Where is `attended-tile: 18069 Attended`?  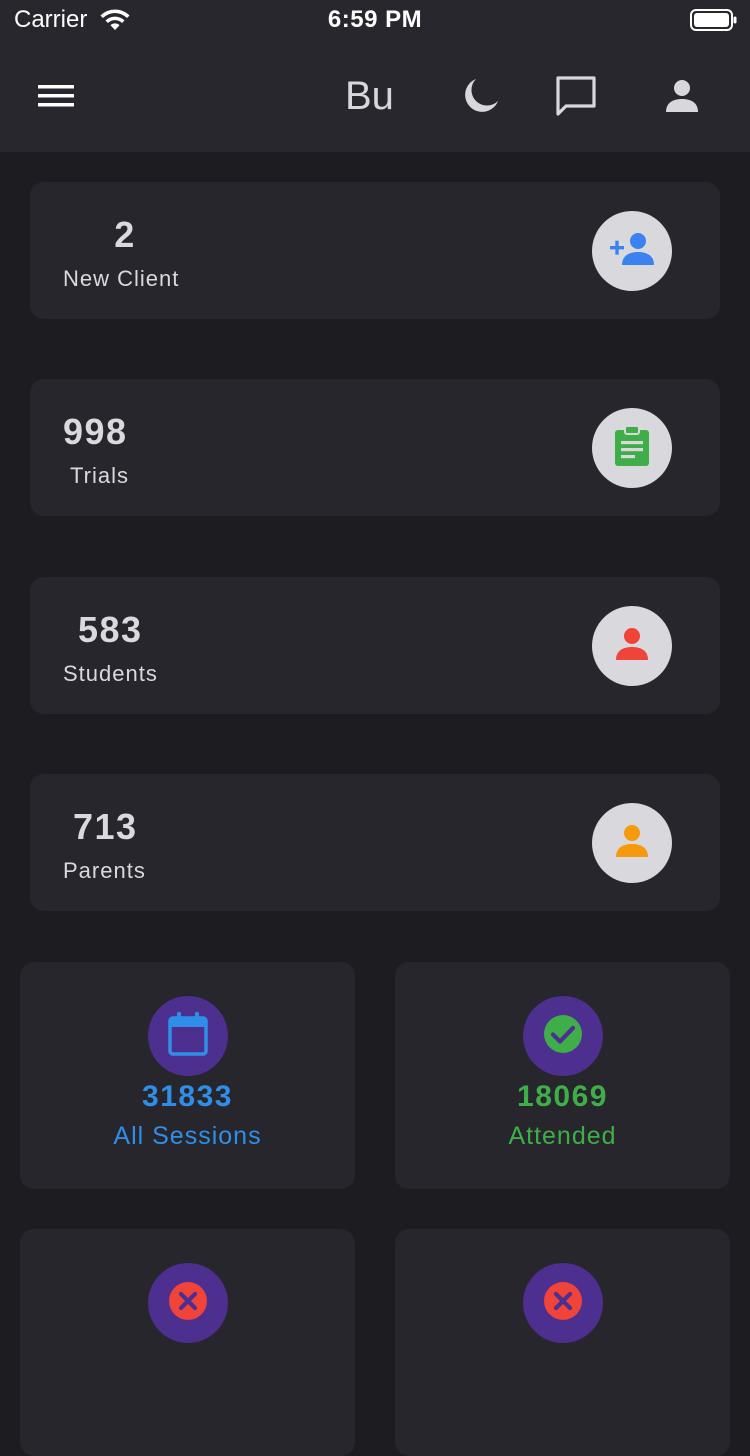 attended-tile: 18069 Attended is located at coordinates (562, 1075).